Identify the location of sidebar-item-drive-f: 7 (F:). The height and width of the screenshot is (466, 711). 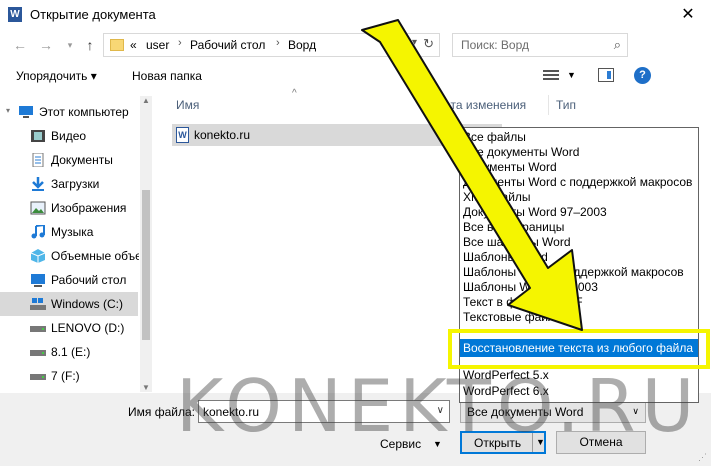
(69, 376).